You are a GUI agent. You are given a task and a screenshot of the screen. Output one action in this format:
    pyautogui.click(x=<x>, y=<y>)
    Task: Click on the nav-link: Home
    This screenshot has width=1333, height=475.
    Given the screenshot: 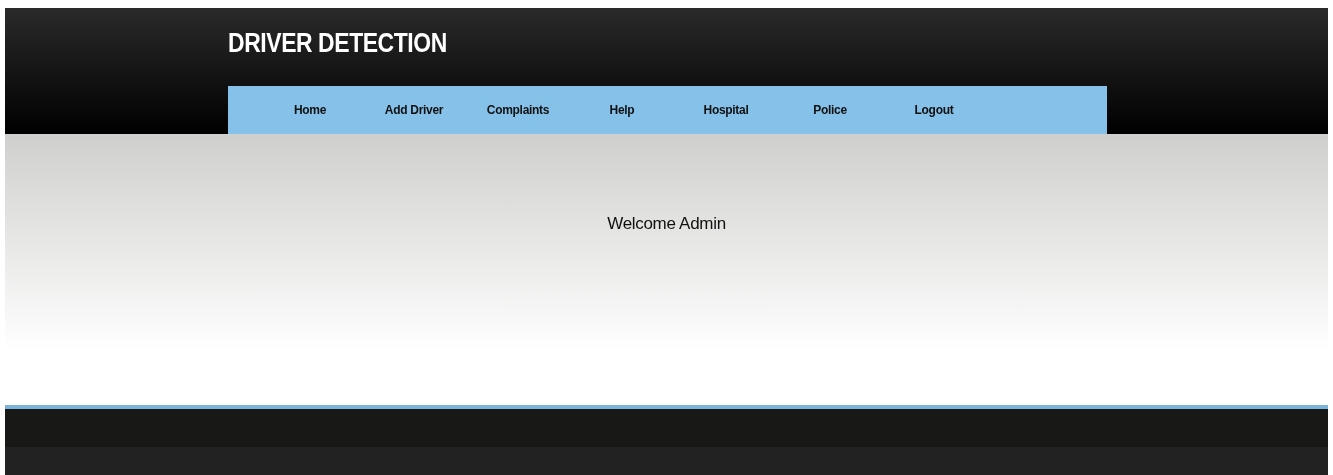 What is the action you would take?
    pyautogui.click(x=310, y=110)
    